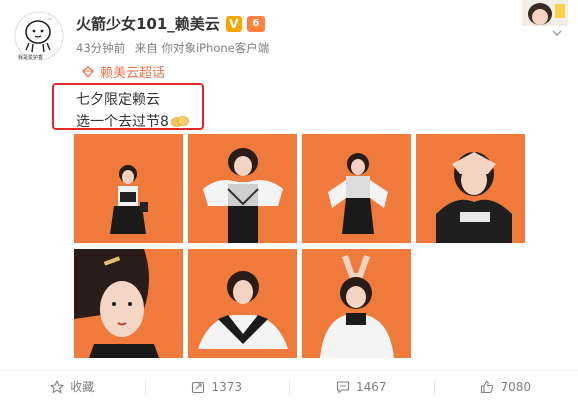  I want to click on topic-label: 赖美云超话, so click(133, 73).